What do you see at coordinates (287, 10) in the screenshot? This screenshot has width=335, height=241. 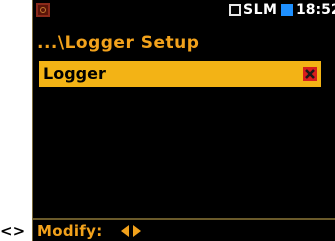 I see `battery-icon` at bounding box center [287, 10].